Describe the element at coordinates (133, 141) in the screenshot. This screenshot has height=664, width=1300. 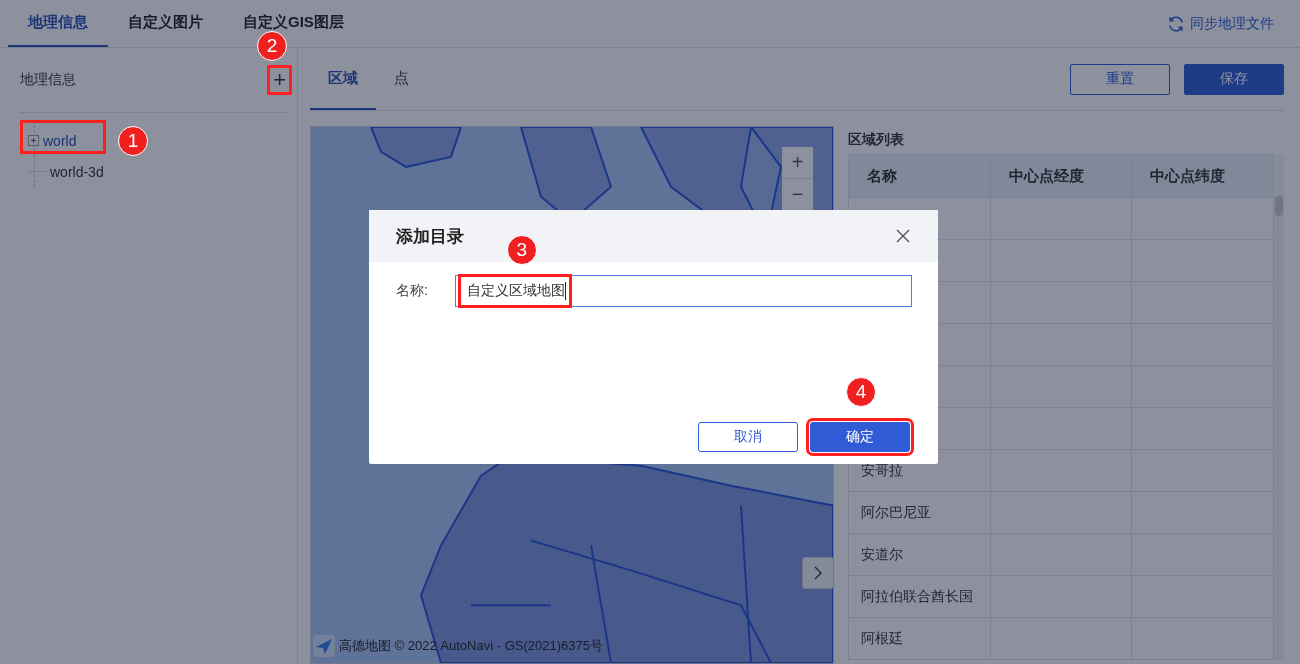
I see `step-badge: 1` at that location.